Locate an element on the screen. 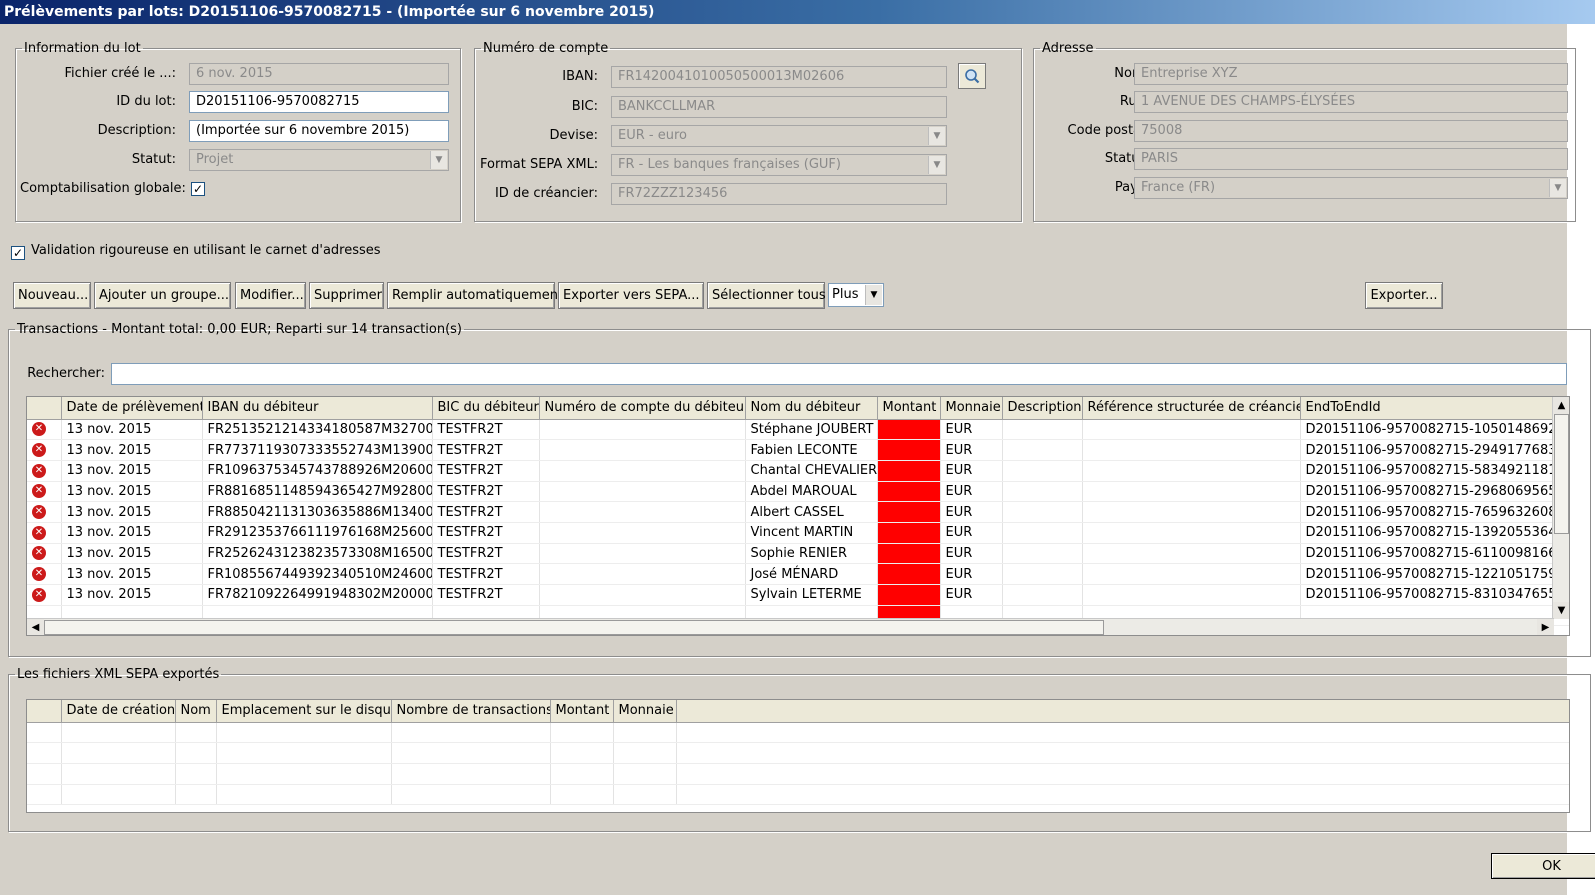 This screenshot has height=895, width=1595. column-header: BIC du débiteur is located at coordinates (486, 408).